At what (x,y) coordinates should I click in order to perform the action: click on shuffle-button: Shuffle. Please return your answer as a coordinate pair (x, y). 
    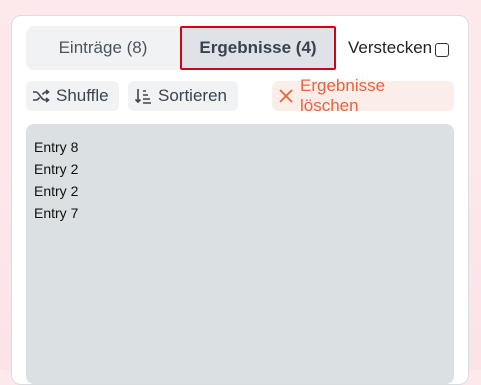
    Looking at the image, I should click on (72, 96).